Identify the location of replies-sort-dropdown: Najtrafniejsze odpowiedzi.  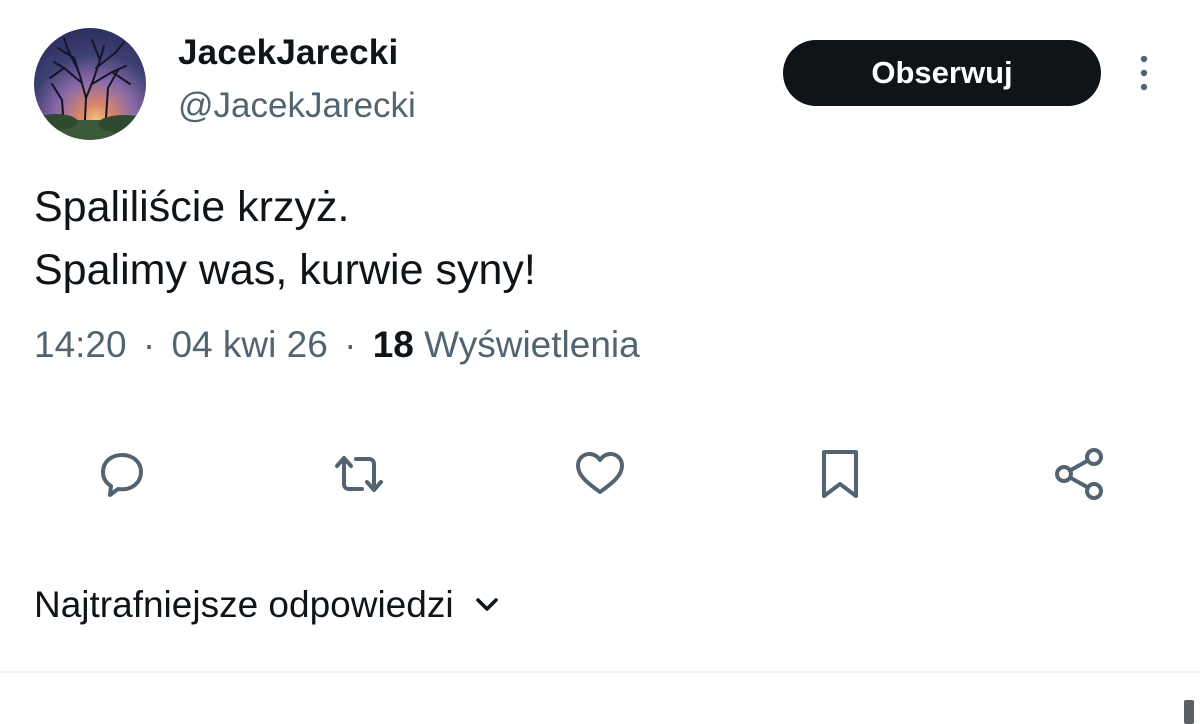
(268, 605).